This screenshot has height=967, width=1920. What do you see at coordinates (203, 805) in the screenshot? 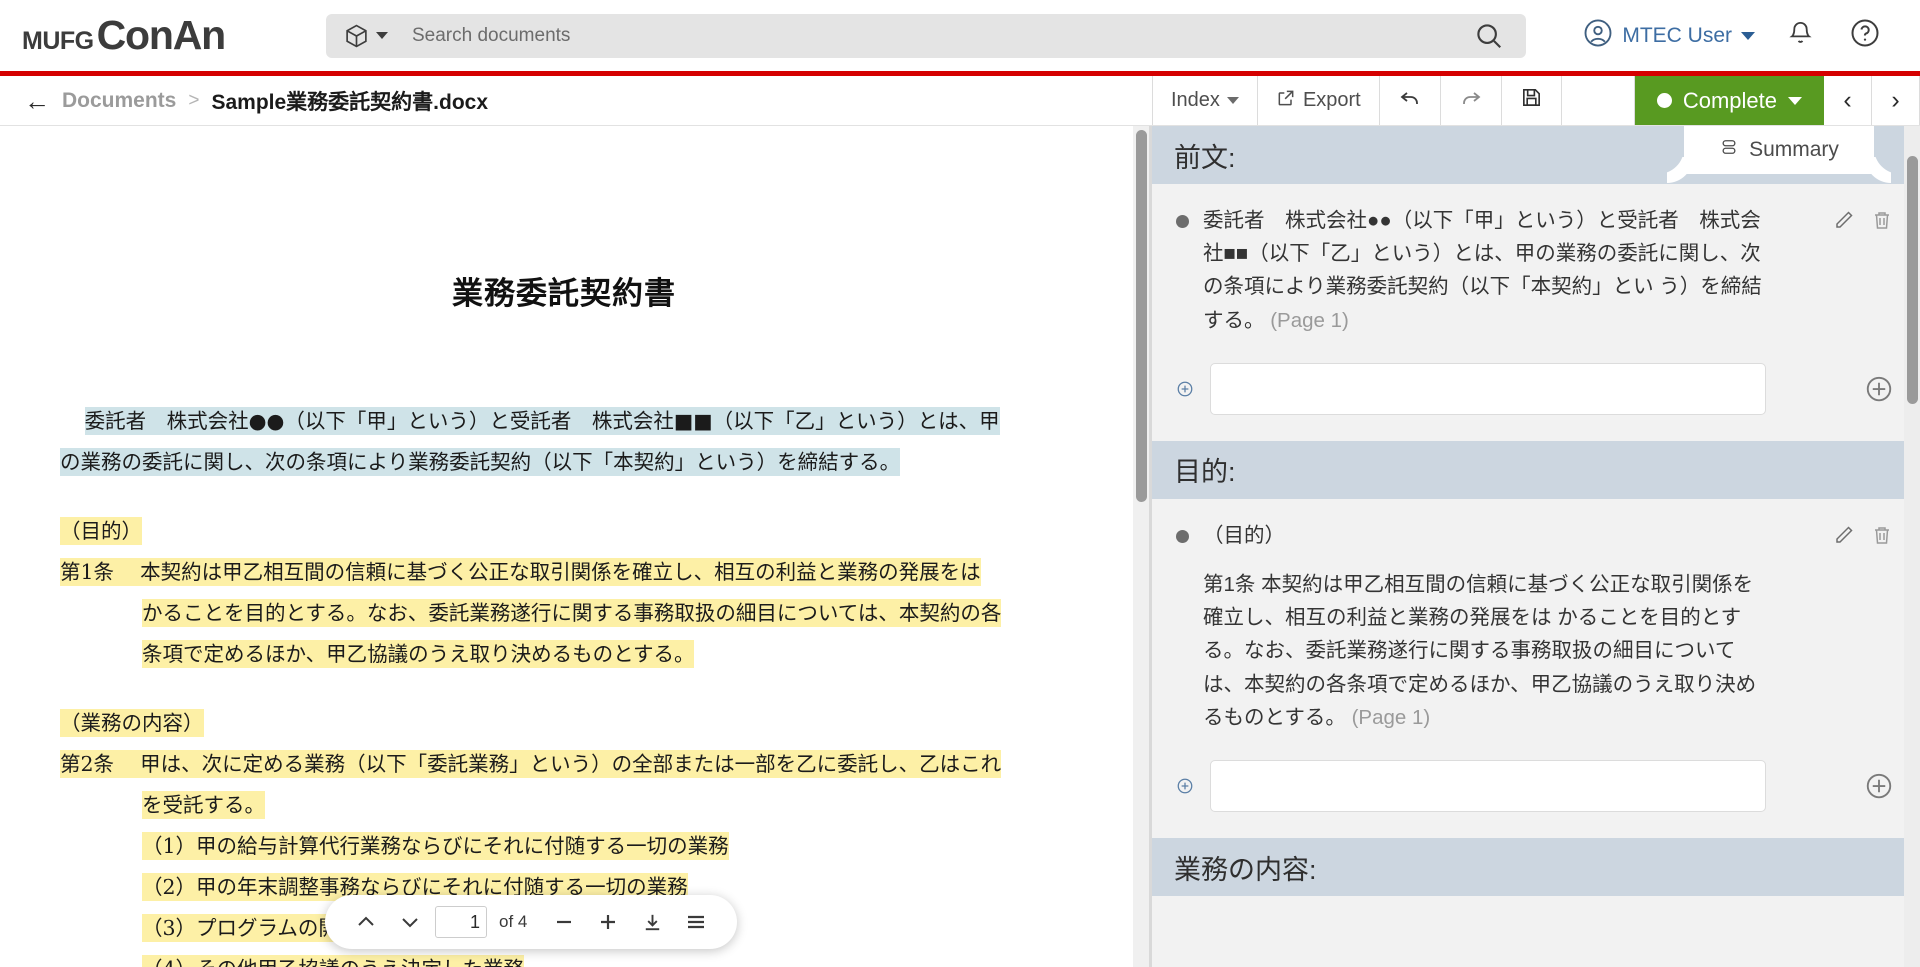
I see `clause2-line-2: を受託する。` at bounding box center [203, 805].